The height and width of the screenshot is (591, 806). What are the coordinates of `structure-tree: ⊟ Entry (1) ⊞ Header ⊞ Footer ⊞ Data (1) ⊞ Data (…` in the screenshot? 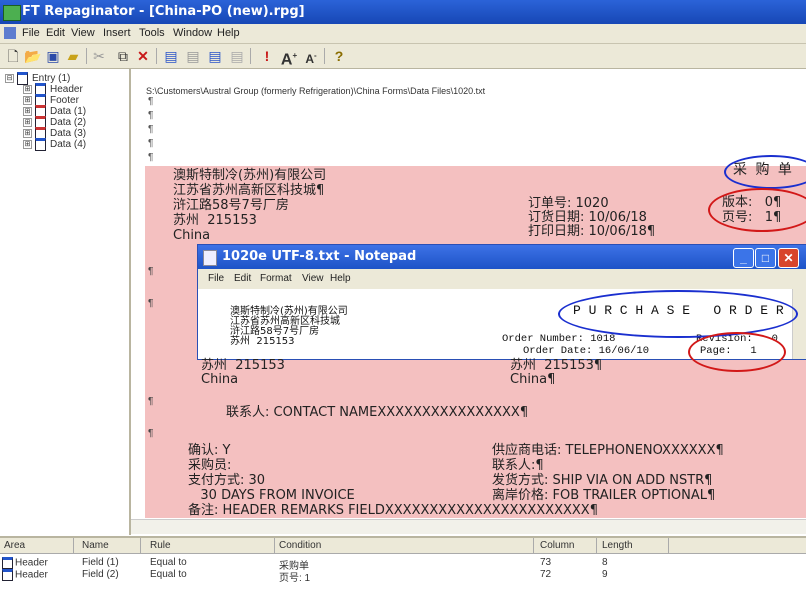 It's located at (65, 302).